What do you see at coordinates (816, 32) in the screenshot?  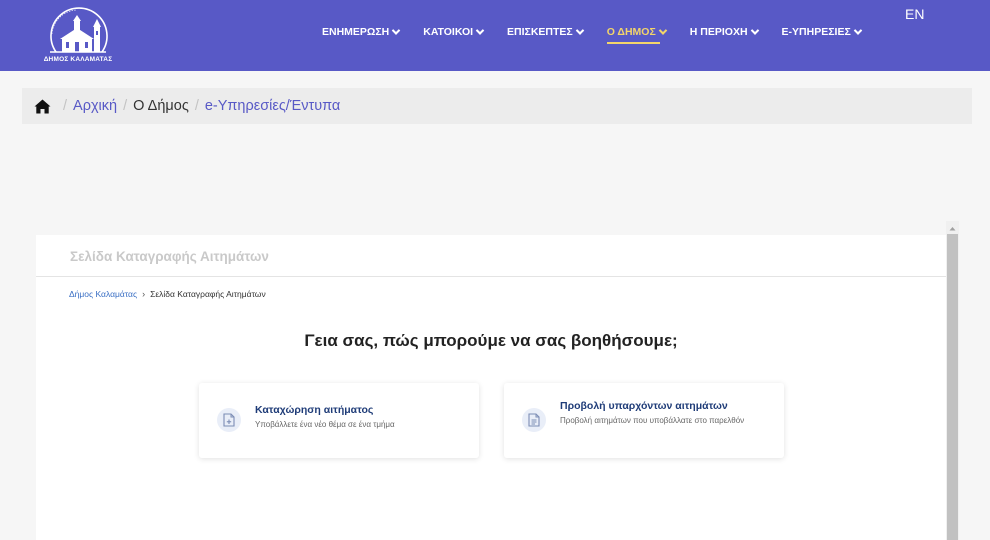 I see `nav-label: Ε-ΥΠΗΡΕΣΙΕΣ` at bounding box center [816, 32].